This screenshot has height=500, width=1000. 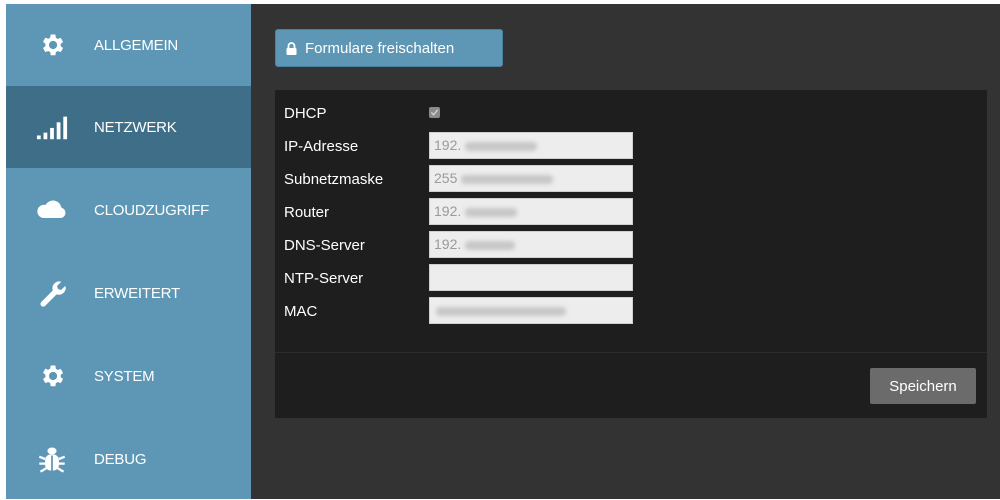 I want to click on bug-icon, so click(x=52, y=459).